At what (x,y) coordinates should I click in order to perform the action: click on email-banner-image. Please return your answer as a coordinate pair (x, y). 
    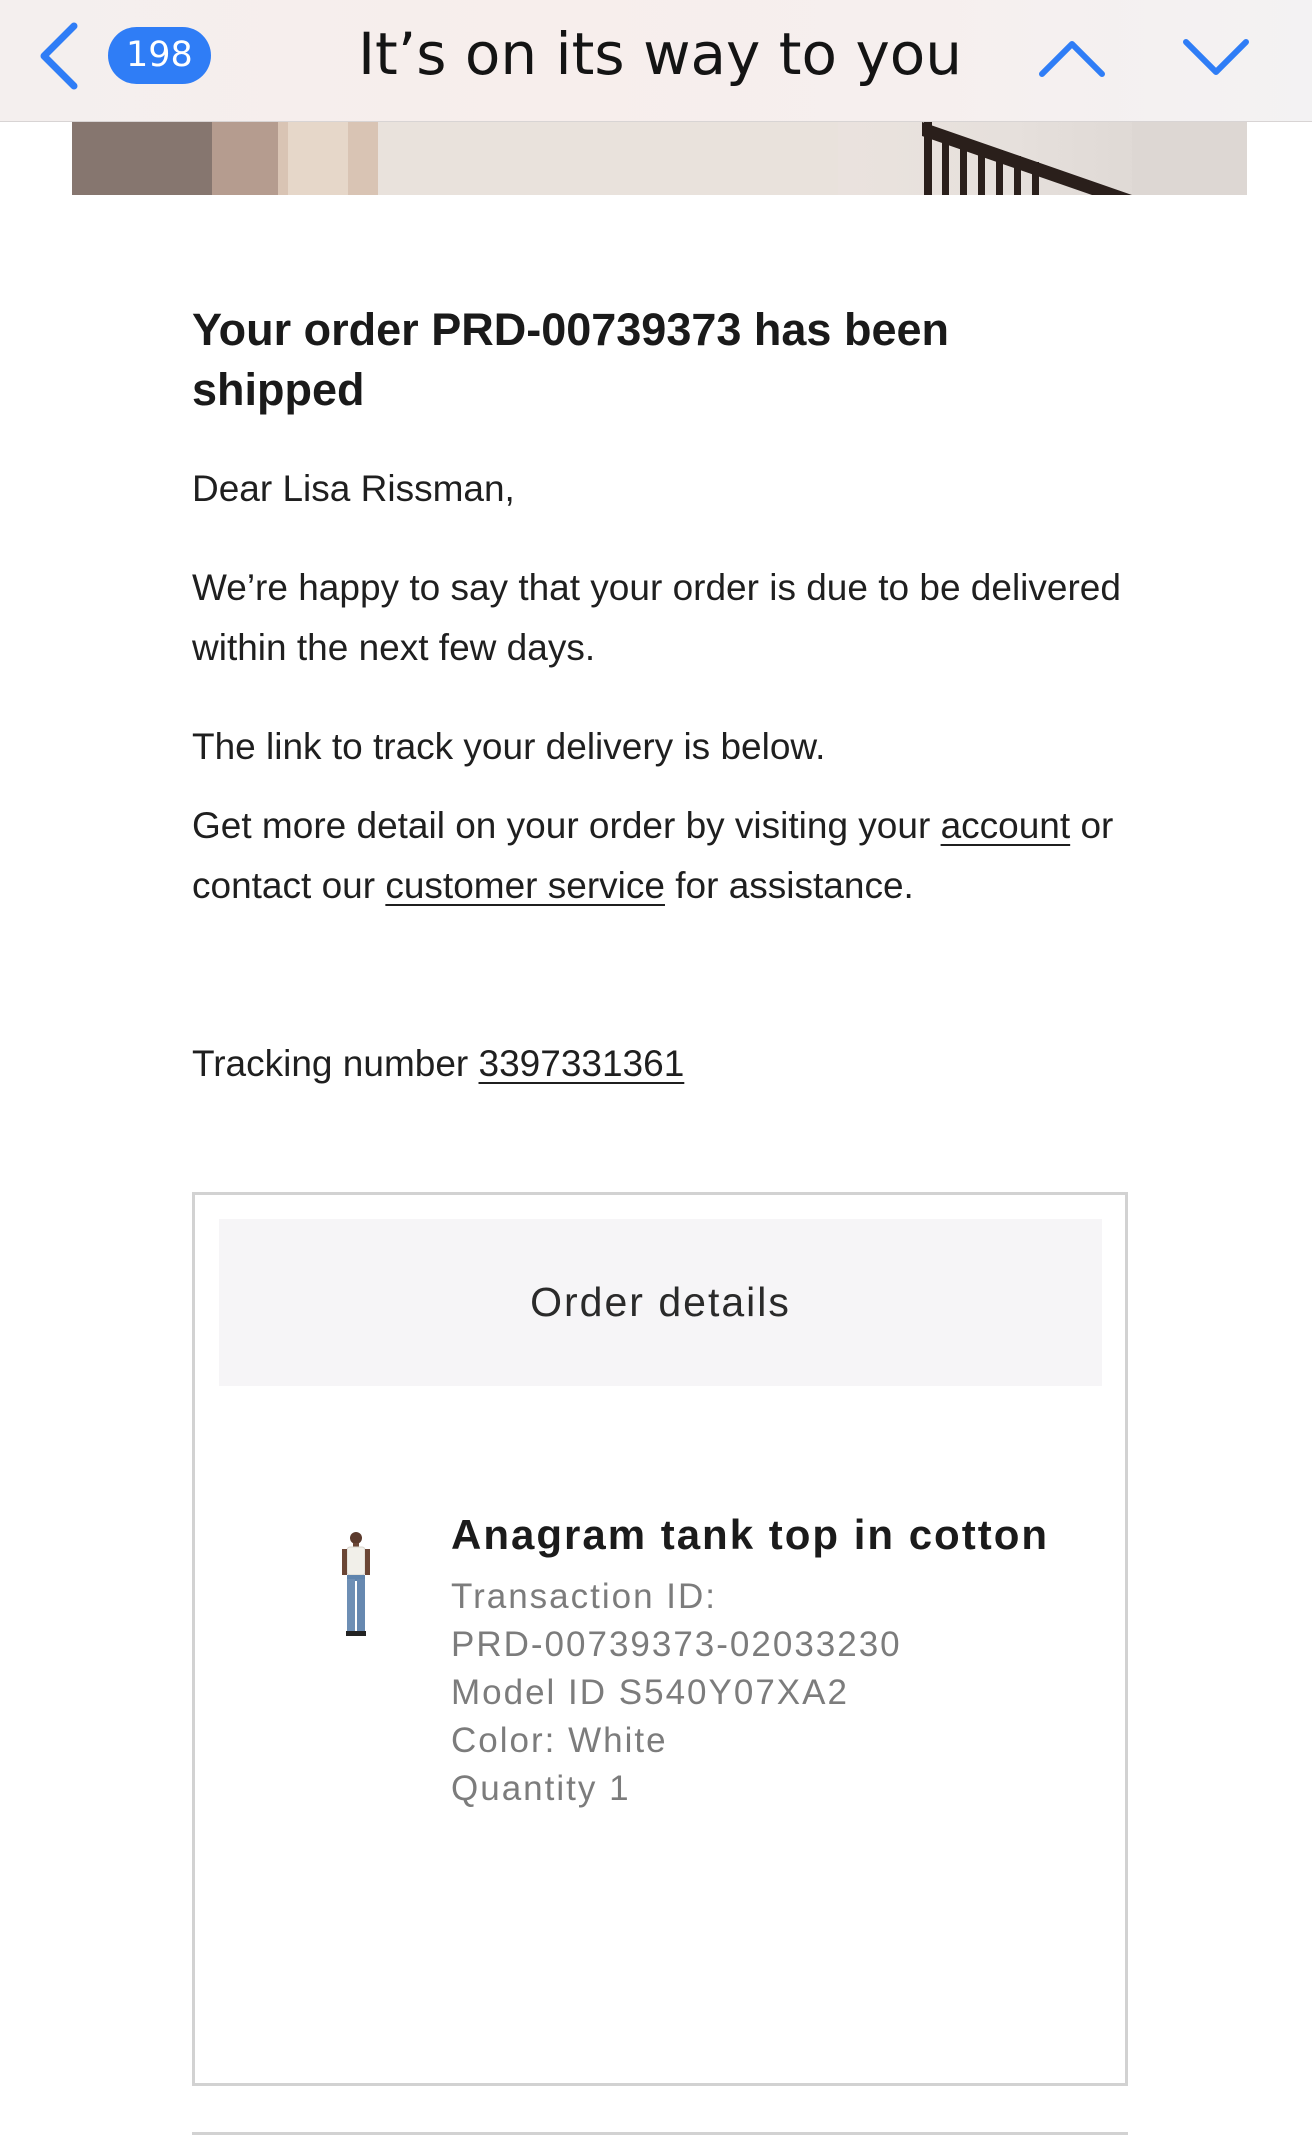
    Looking at the image, I should click on (659, 158).